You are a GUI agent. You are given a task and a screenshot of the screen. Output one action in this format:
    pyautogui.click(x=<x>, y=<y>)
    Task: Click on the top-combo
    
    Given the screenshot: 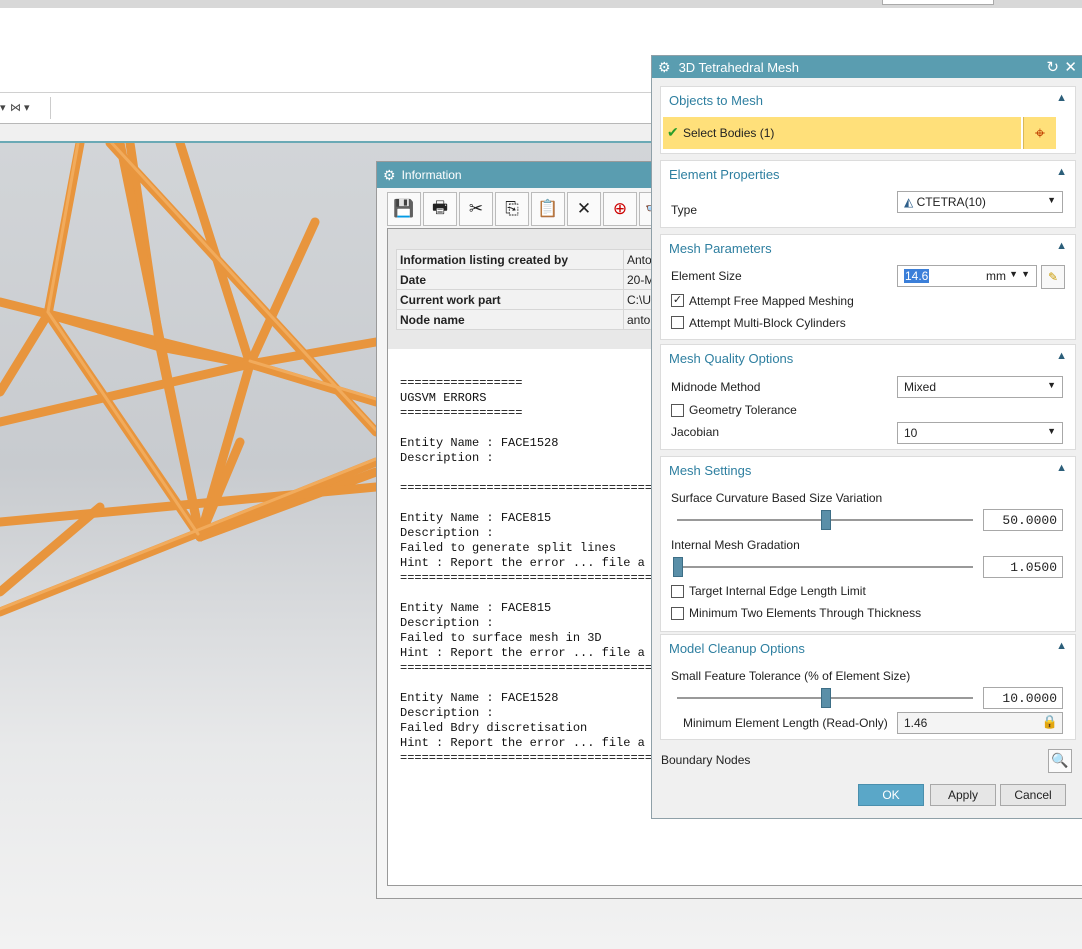 What is the action you would take?
    pyautogui.click(x=938, y=2)
    